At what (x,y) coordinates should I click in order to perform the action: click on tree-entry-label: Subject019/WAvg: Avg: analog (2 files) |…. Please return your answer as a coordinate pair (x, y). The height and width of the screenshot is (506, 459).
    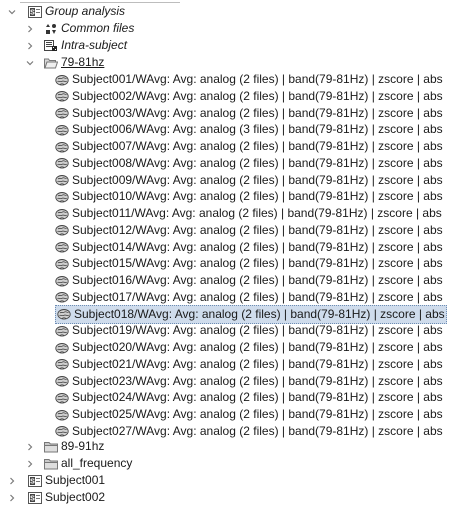
    Looking at the image, I should click on (257, 330).